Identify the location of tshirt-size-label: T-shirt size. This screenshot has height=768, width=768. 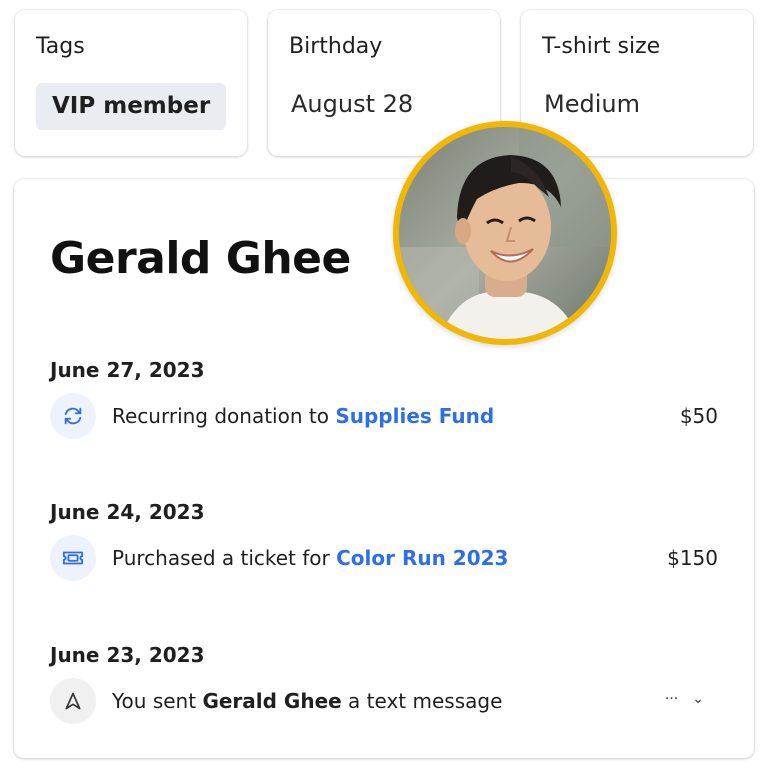
(601, 46).